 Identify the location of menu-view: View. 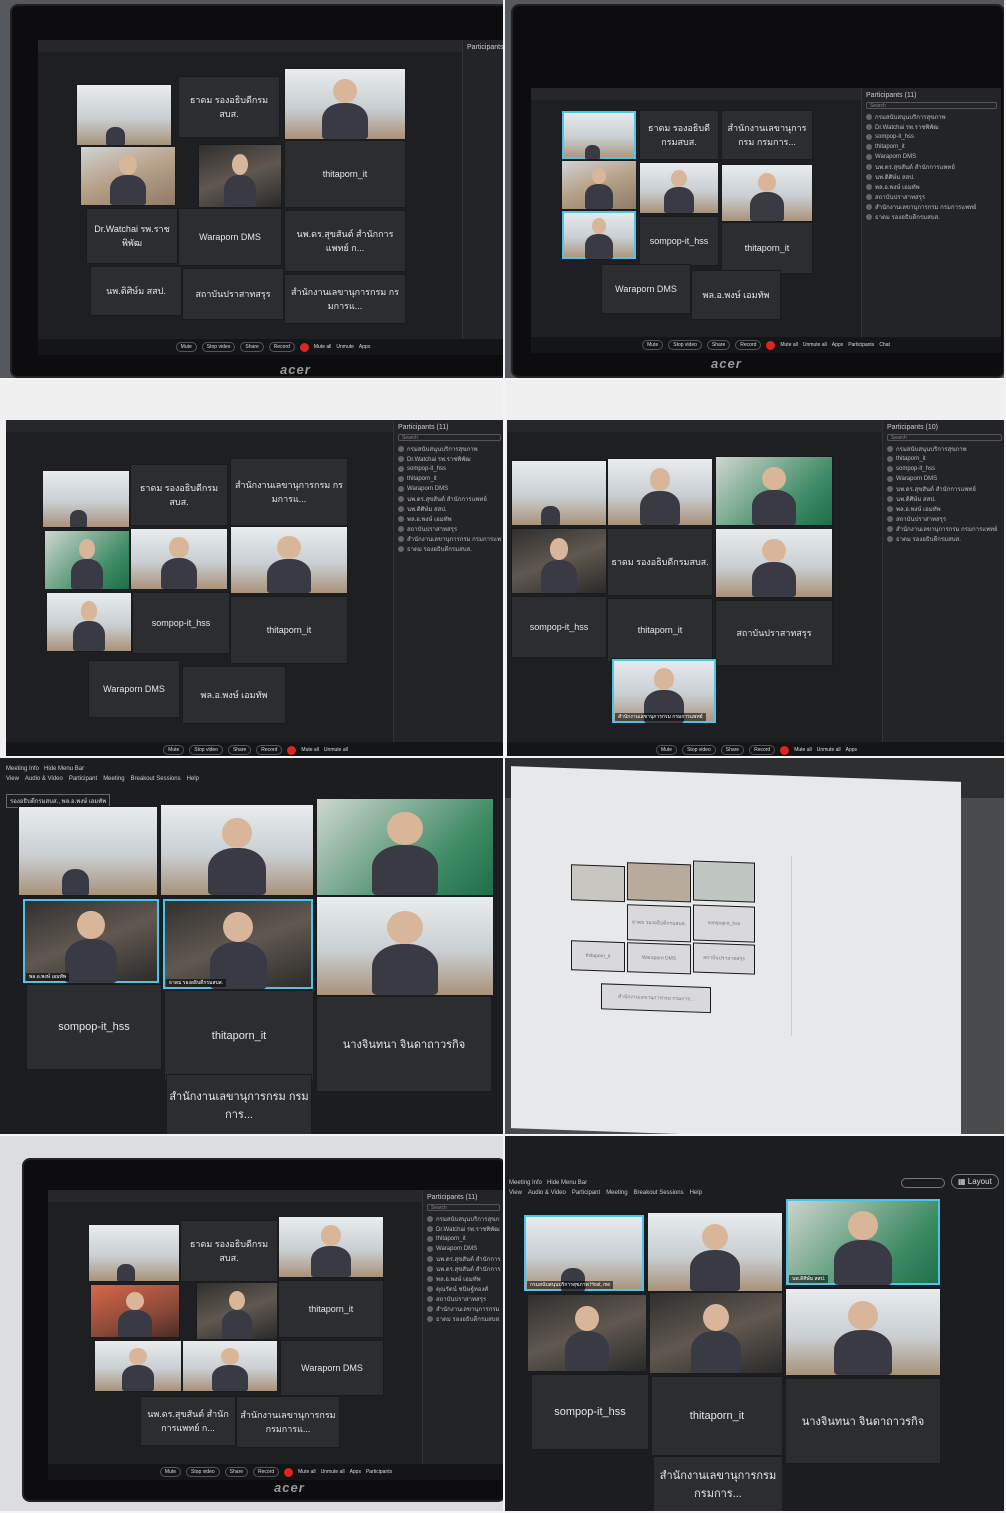
(12, 779).